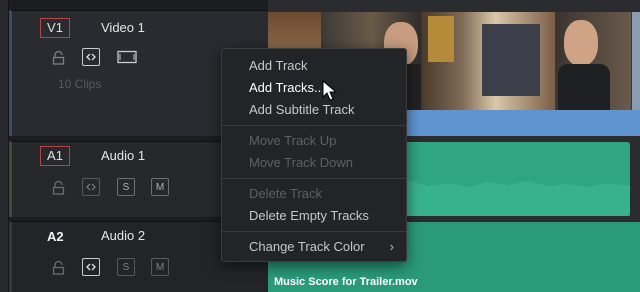 This screenshot has width=640, height=292. Describe the element at coordinates (346, 282) in the screenshot. I see `audio-clip-name: Music Score for Trailer.mov` at that location.